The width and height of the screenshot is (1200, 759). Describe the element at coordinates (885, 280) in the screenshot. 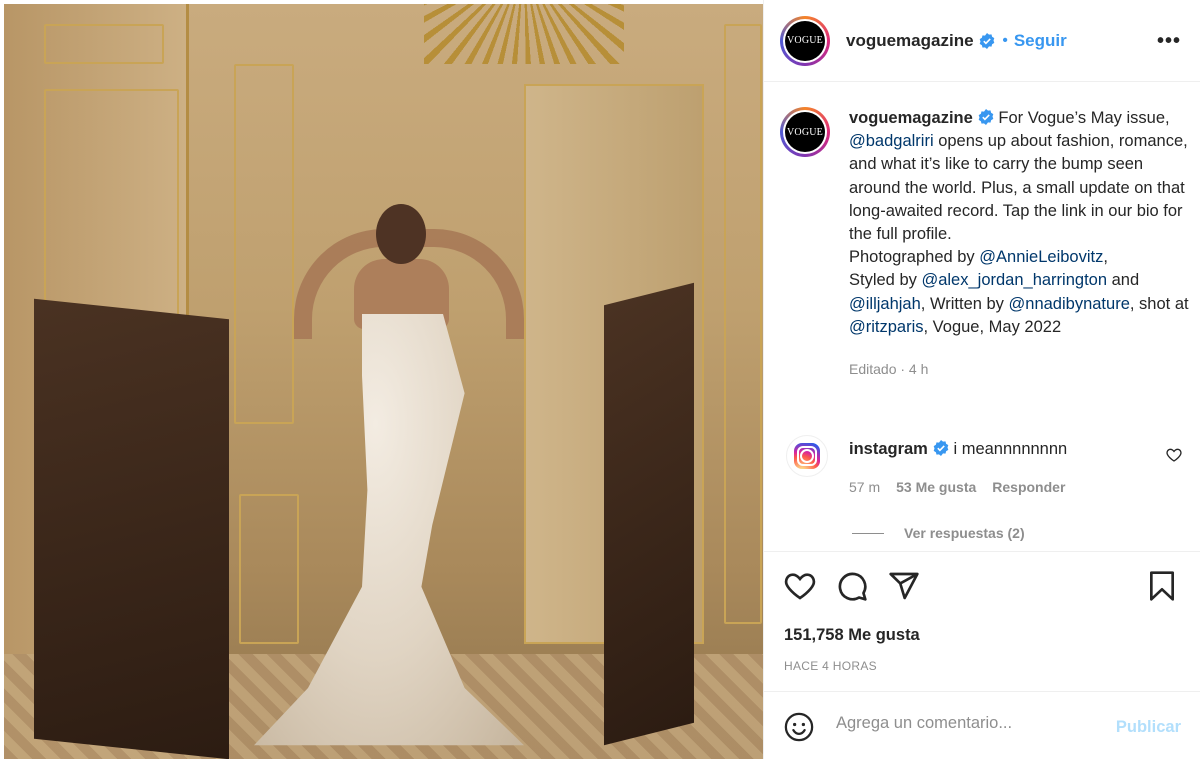

I see `caption-text-segment: Styled by` at that location.